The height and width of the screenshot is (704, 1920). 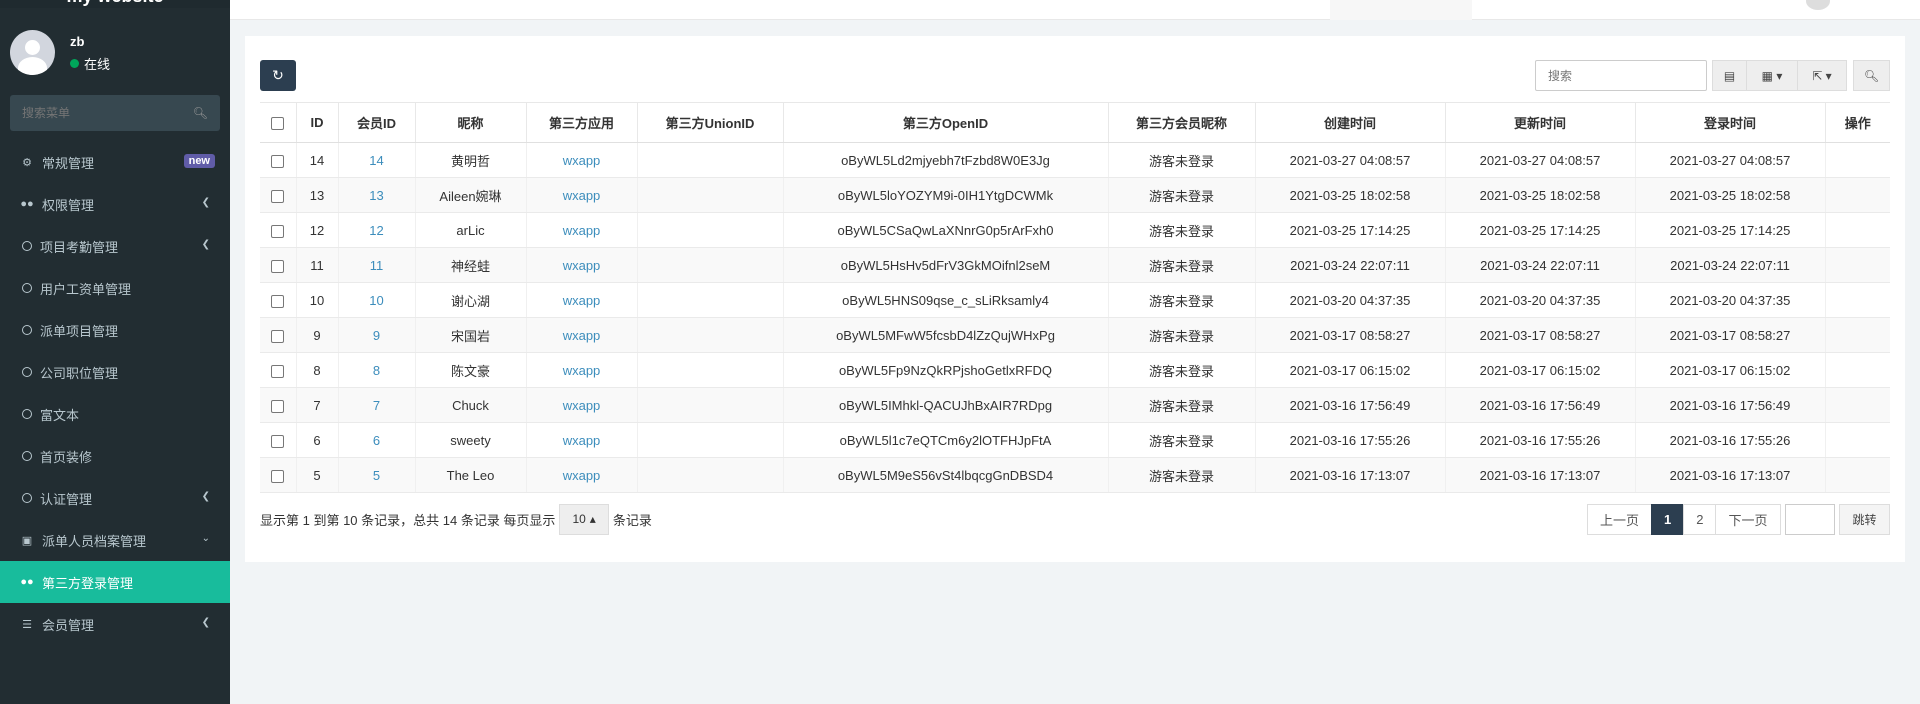 What do you see at coordinates (1810, 519) in the screenshot?
I see `jump-page-input` at bounding box center [1810, 519].